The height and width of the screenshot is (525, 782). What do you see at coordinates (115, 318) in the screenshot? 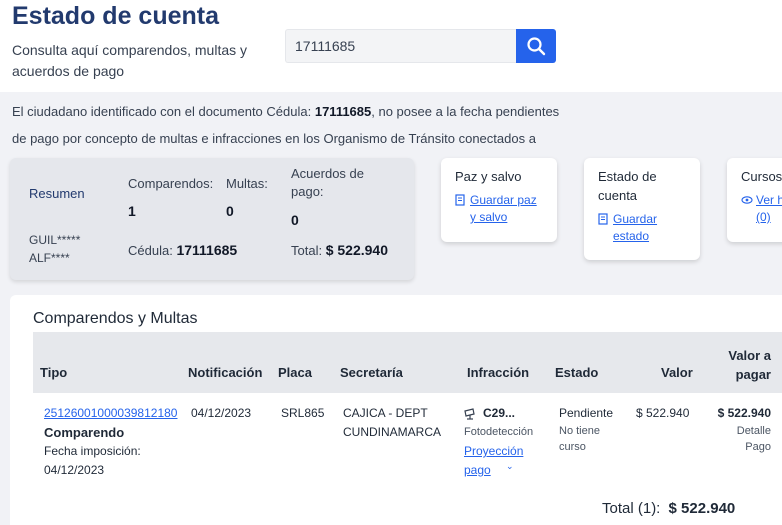
I see `section-title: Comparendos y Multas` at bounding box center [115, 318].